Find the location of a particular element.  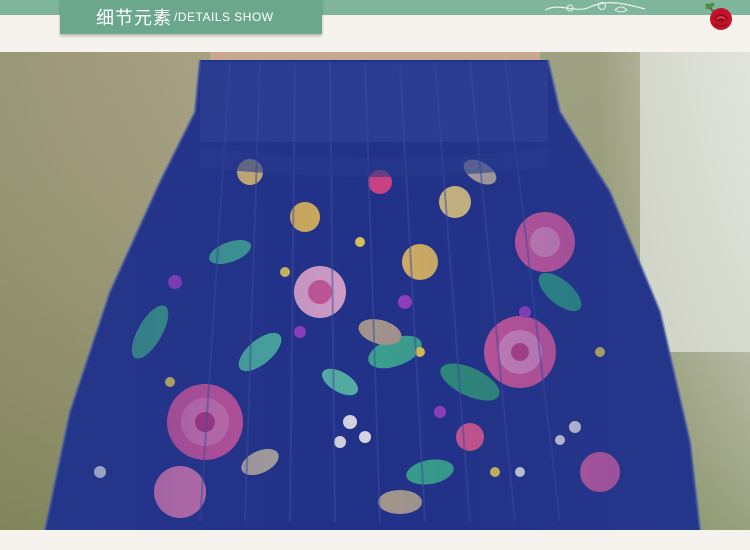

section-title-tab: 细节元素 /DETAILS SHOW is located at coordinates (191, 17).